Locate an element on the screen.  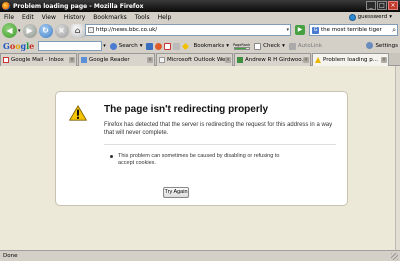
reader-icon is located at coordinates (84, 60).